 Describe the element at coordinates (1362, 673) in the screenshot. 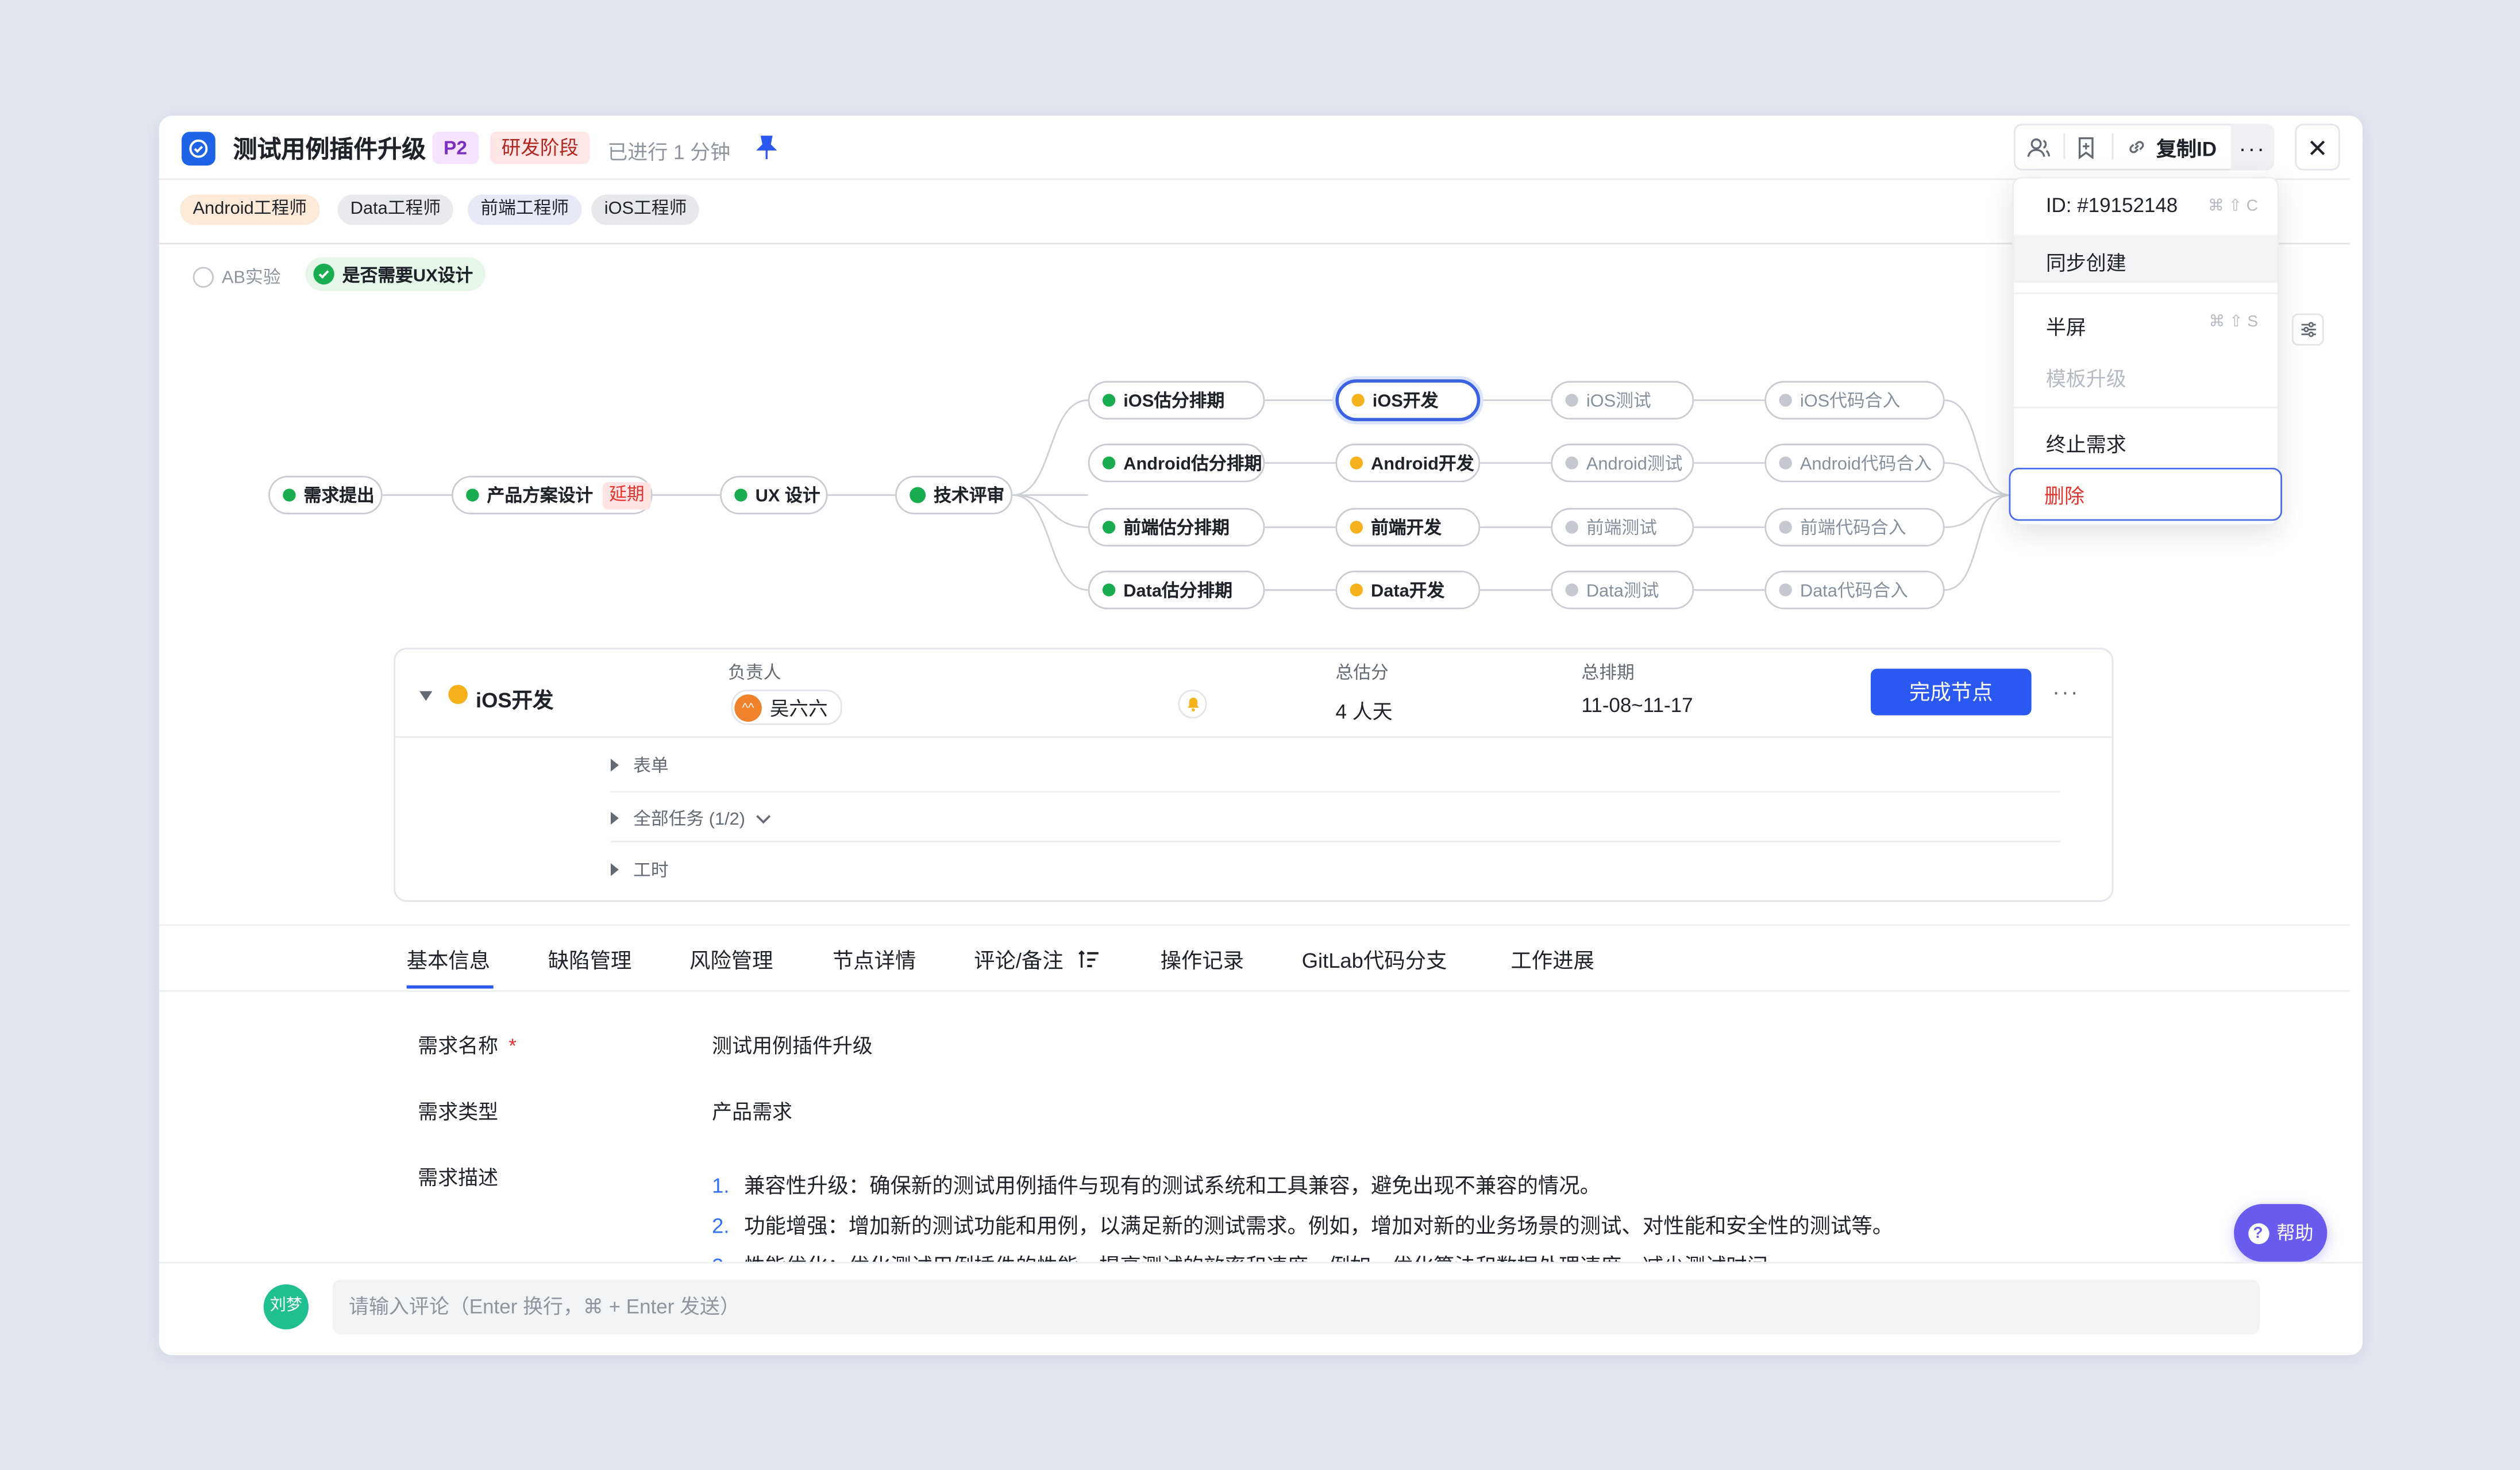

I see `estimate-label: 总估分` at that location.